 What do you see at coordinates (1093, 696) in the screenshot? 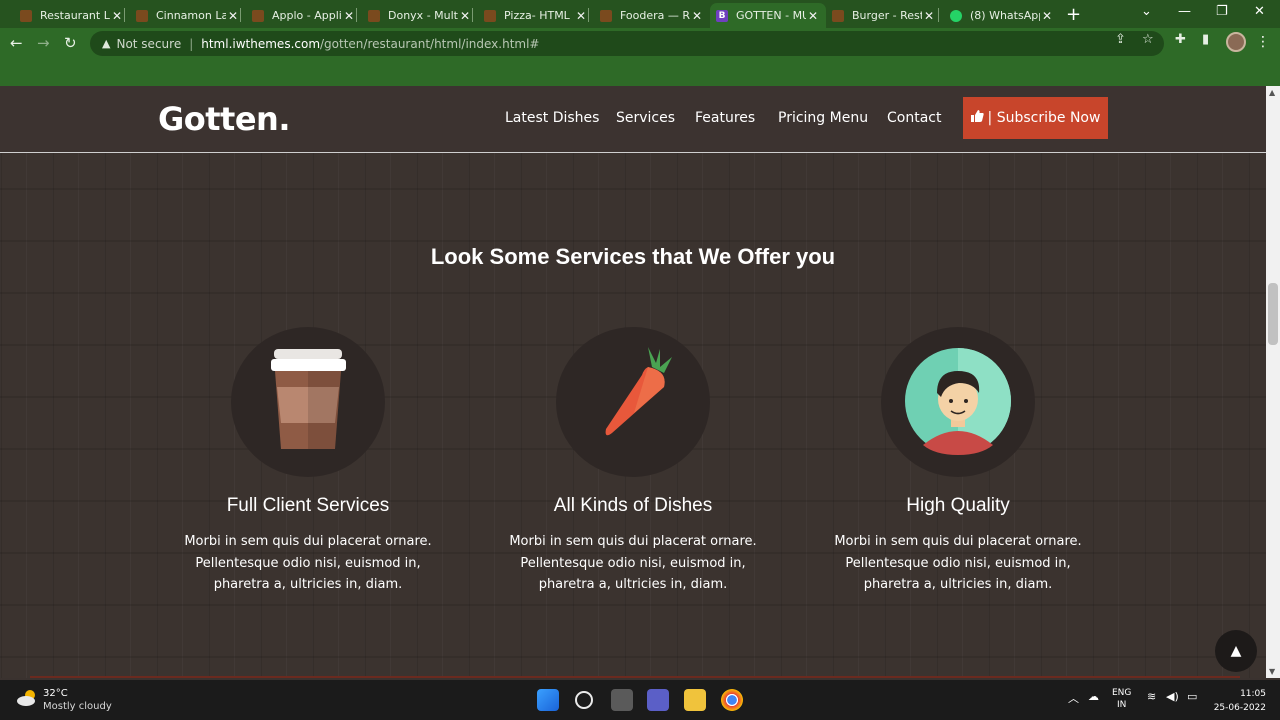
I see `onedrive-cloud-icon: ☁` at bounding box center [1093, 696].